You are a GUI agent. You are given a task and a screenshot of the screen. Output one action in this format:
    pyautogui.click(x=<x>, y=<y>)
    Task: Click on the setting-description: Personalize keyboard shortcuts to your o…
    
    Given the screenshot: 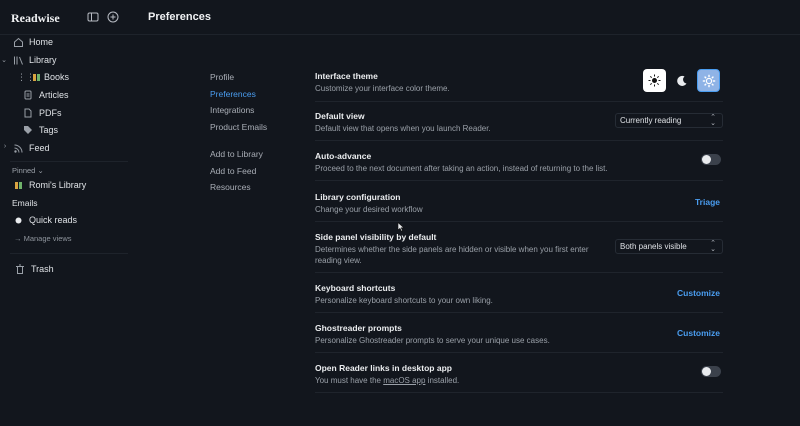 What is the action you would take?
    pyautogui.click(x=404, y=300)
    